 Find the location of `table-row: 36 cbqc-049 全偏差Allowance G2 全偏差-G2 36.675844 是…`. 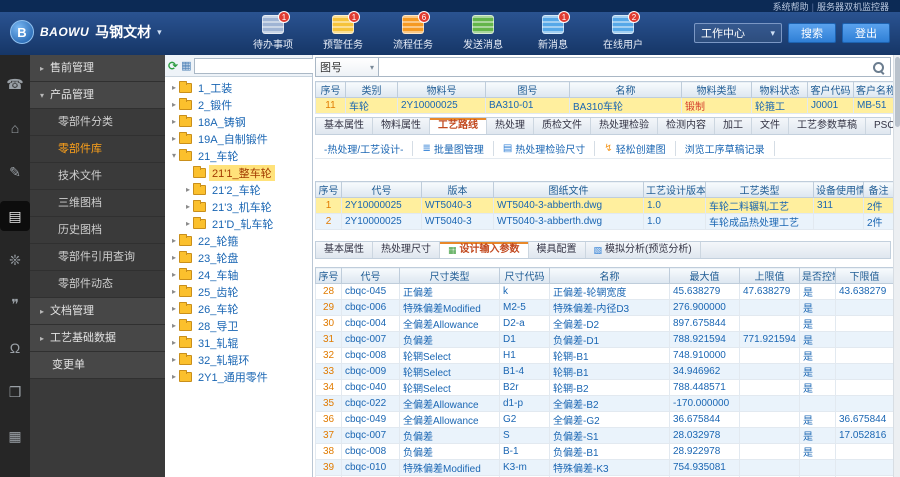

table-row: 36 cbqc-049 全偏差Allowance G2 全偏差-G2 36.675844 是… is located at coordinates (604, 419).